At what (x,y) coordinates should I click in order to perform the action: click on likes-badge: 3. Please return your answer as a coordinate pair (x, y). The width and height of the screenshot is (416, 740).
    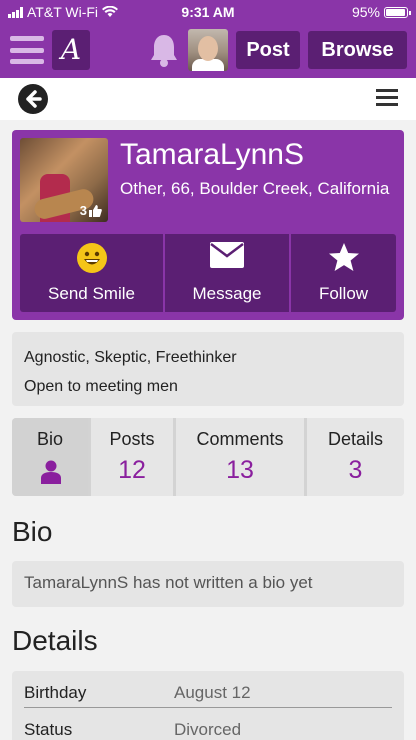
    Looking at the image, I should click on (91, 210).